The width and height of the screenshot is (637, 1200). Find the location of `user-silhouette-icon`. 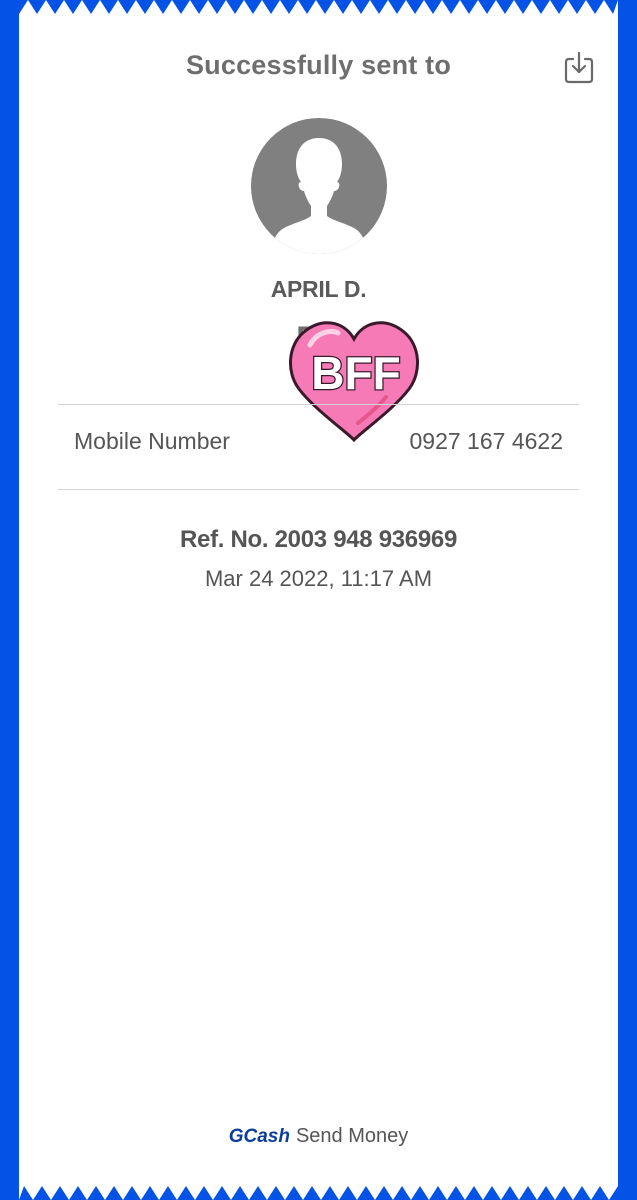

user-silhouette-icon is located at coordinates (319, 186).